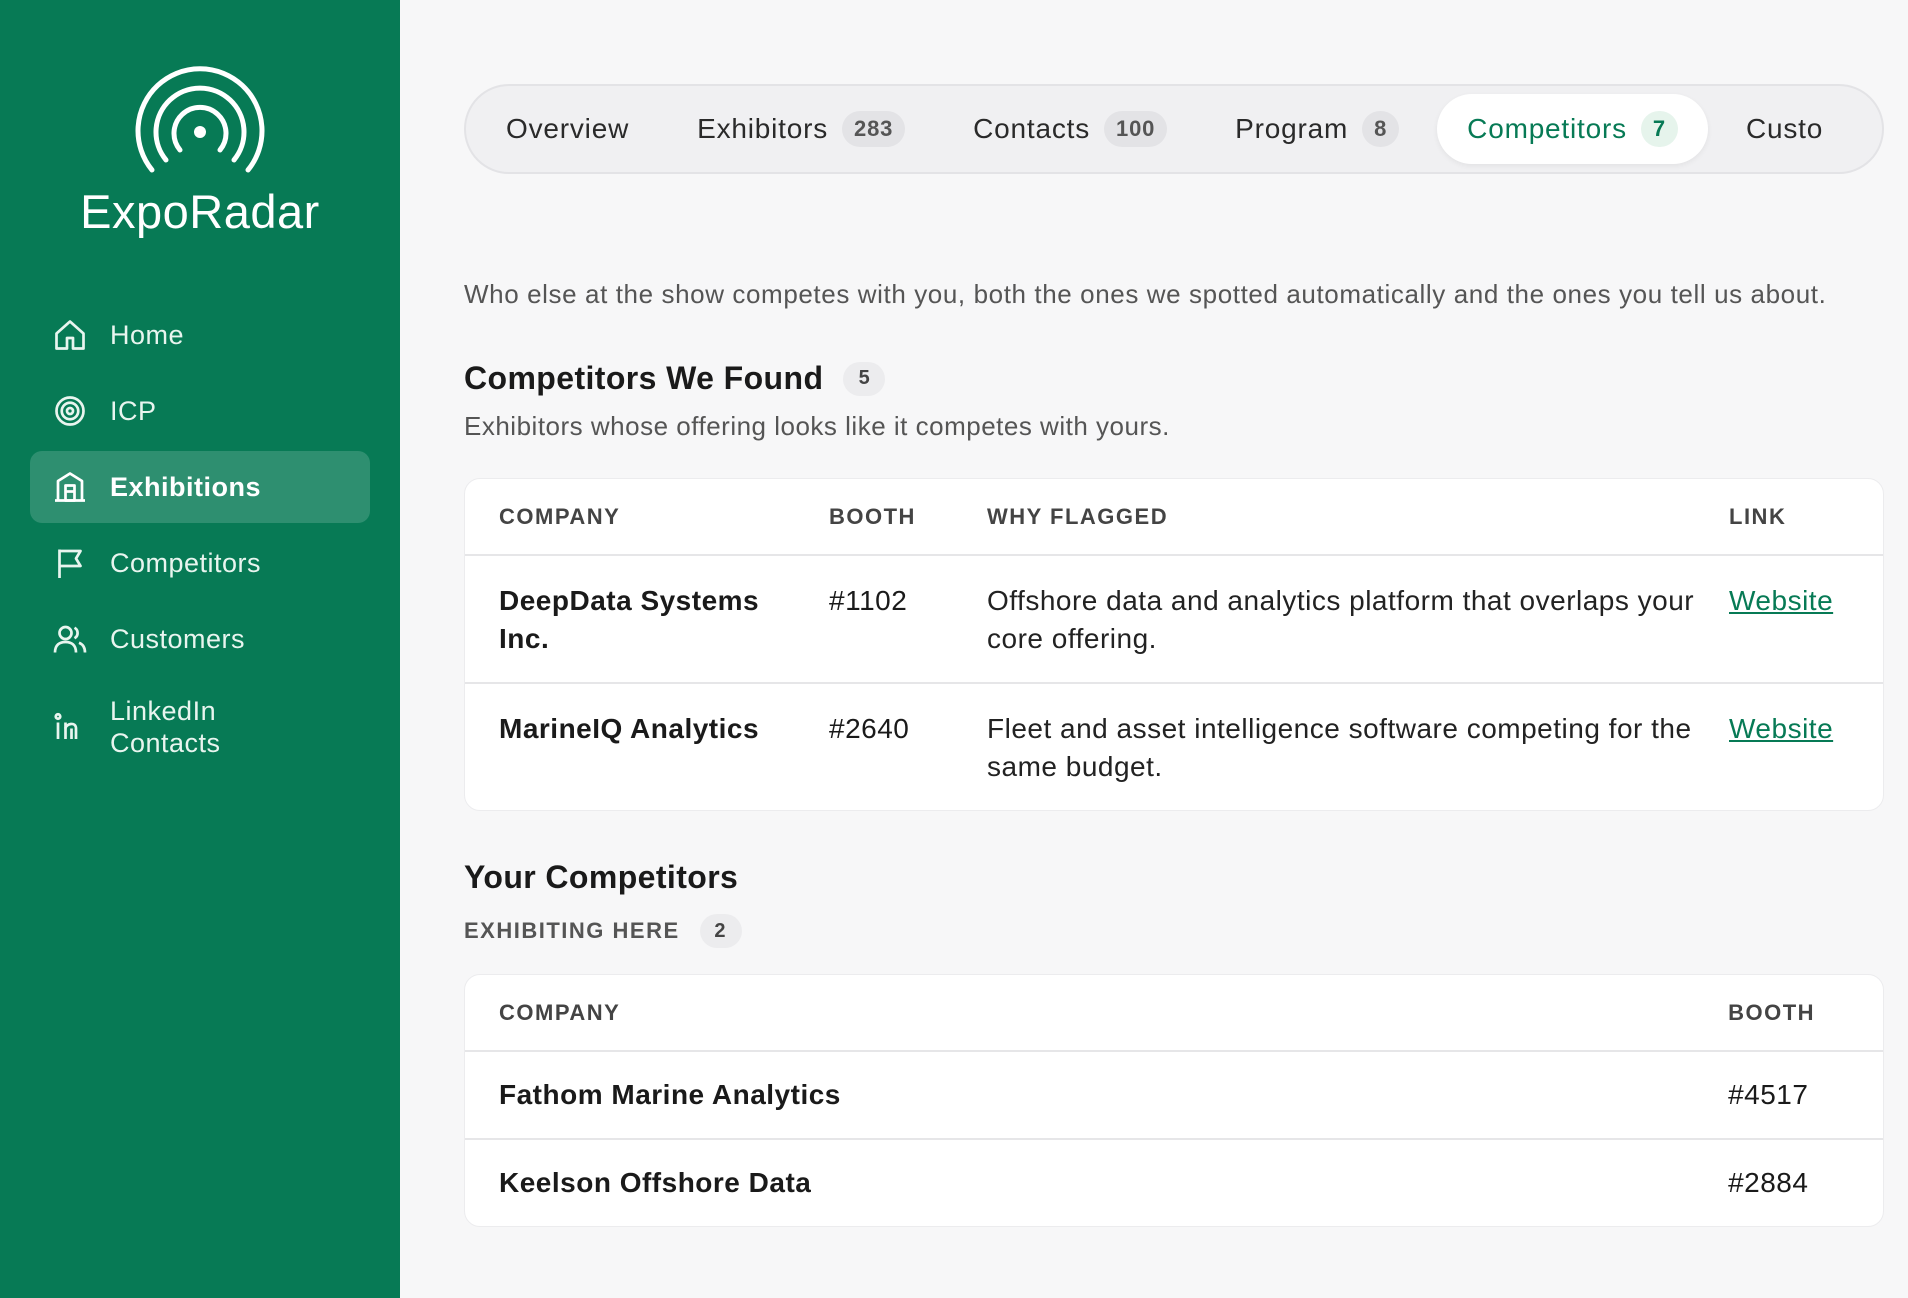 Image resolution: width=1908 pixels, height=1298 pixels. Describe the element at coordinates (1292, 128) in the screenshot. I see `tab-label: Program` at that location.